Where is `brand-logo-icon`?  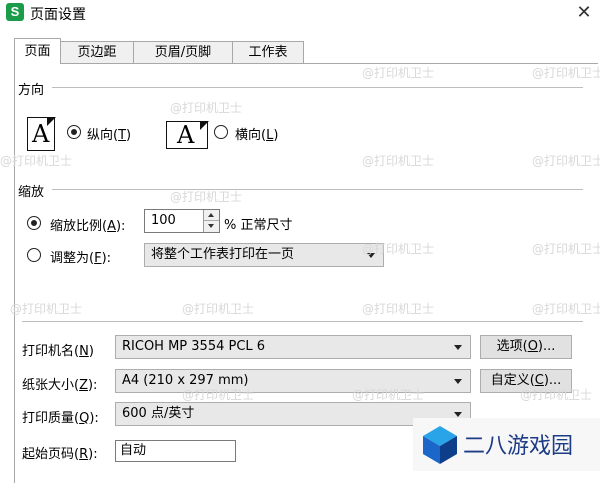
brand-logo-icon is located at coordinates (440, 445).